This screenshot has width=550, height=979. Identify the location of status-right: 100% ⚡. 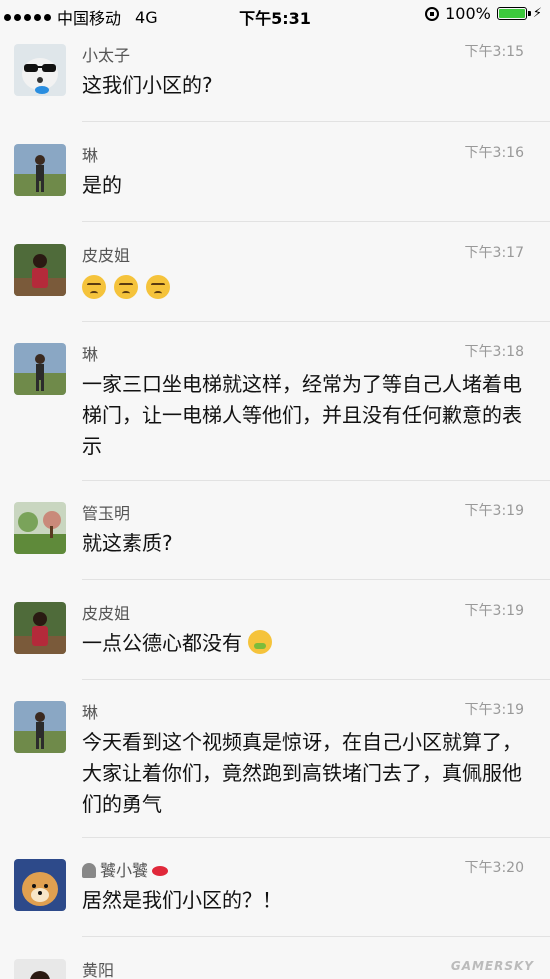
(483, 13).